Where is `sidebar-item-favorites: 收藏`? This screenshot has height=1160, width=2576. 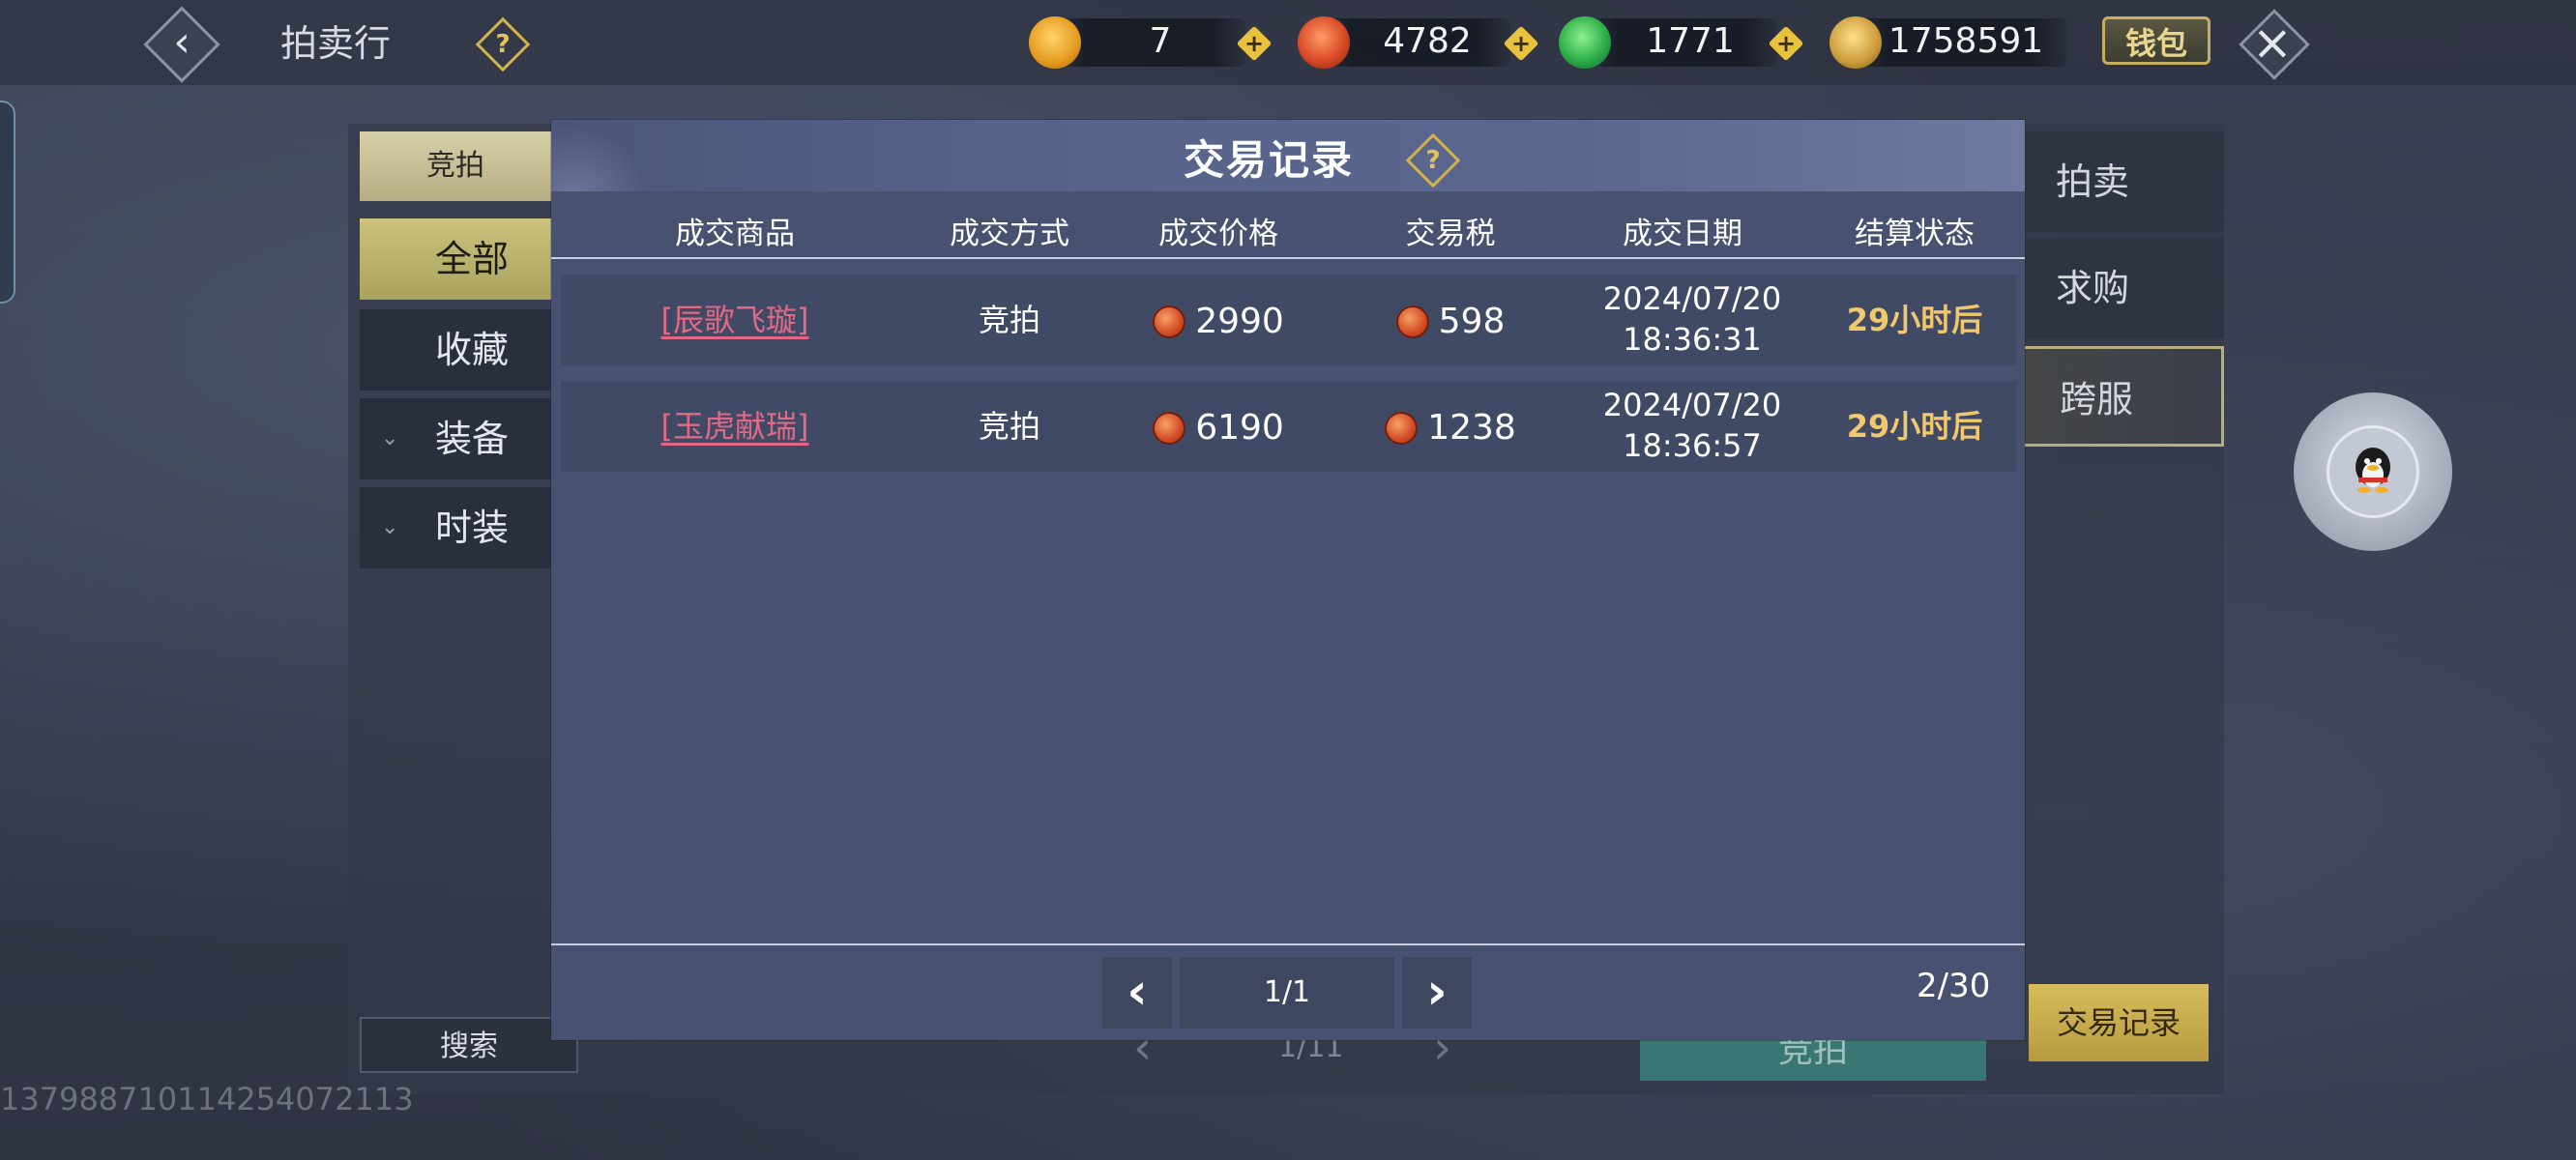 sidebar-item-favorites: 收藏 is located at coordinates (455, 350).